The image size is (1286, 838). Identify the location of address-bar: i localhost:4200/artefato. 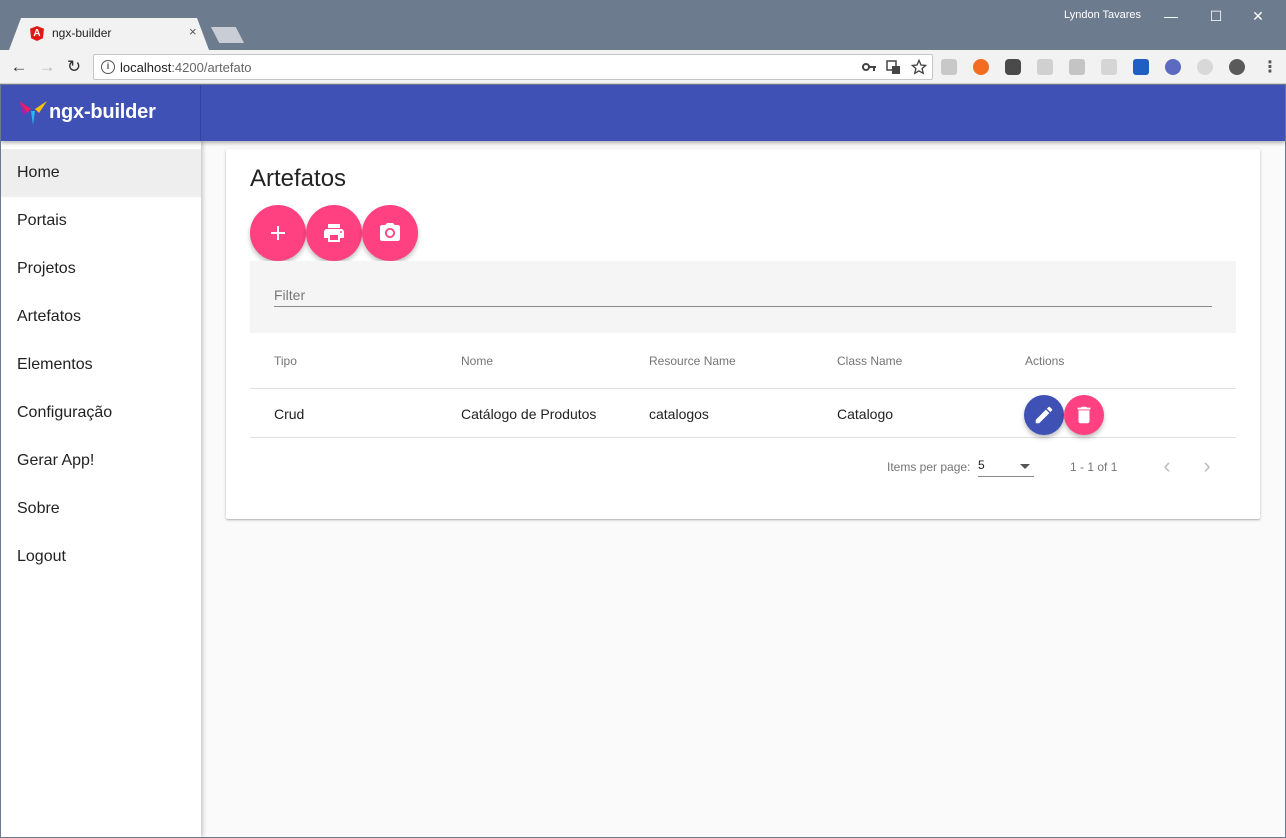
(513, 67).